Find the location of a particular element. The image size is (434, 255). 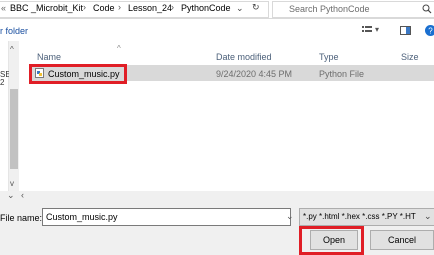

navigation-pane: SE 2 is located at coordinates (5, 116).